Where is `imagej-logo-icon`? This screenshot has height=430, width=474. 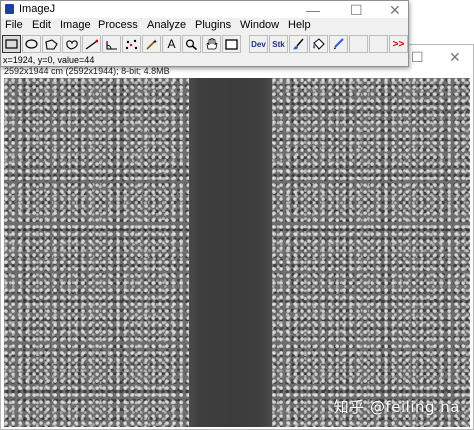
imagej-logo-icon is located at coordinates (9, 9).